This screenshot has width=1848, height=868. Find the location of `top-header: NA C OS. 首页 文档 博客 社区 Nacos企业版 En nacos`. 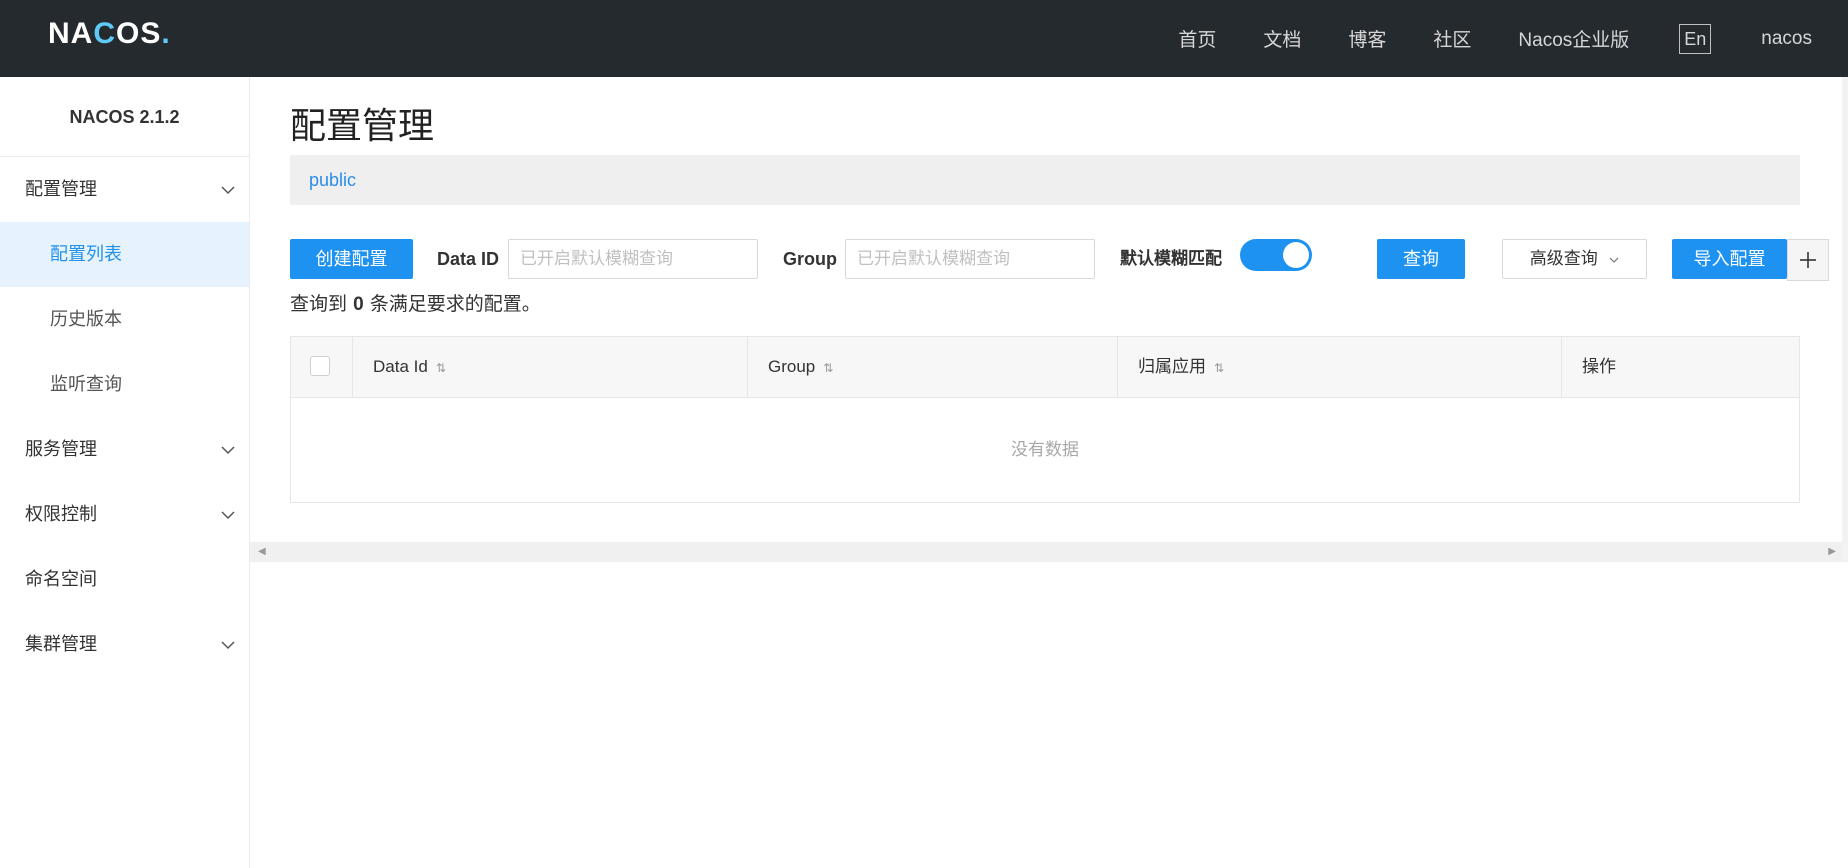

top-header: NA C OS. 首页 文档 博客 社区 Nacos企业版 En nacos is located at coordinates (924, 38).